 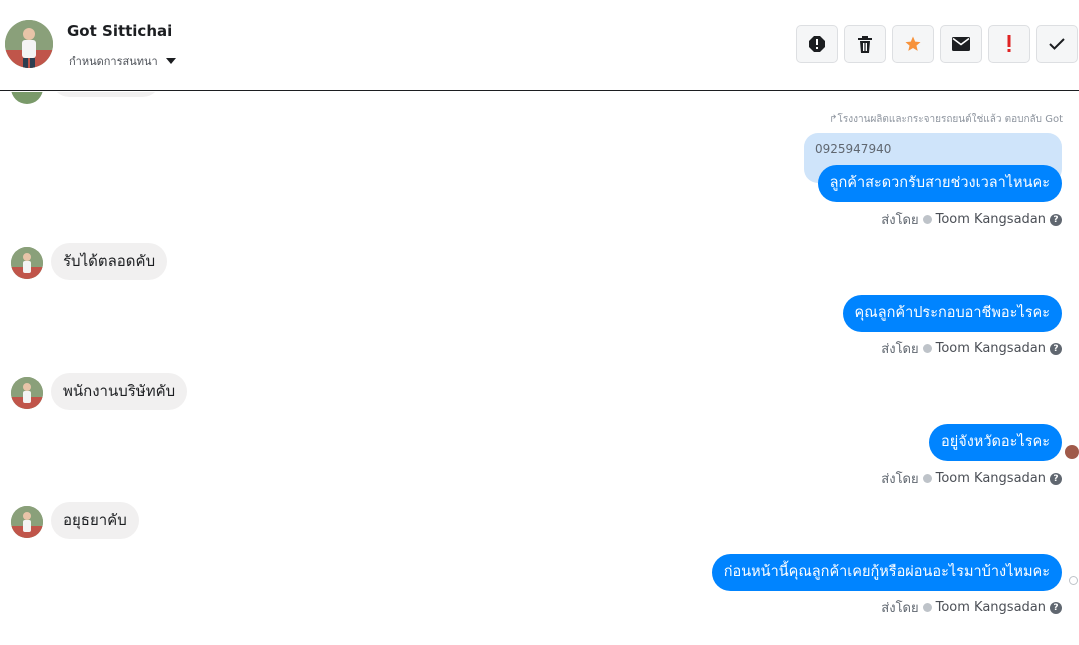 I want to click on delivered-icon, so click(x=1073, y=580).